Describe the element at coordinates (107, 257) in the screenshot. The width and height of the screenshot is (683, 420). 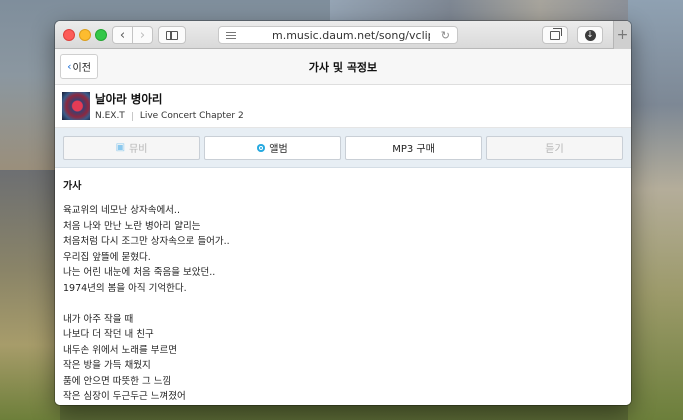
I see `lyric-line: 우리집 앞뜰에 묻혔다.` at that location.